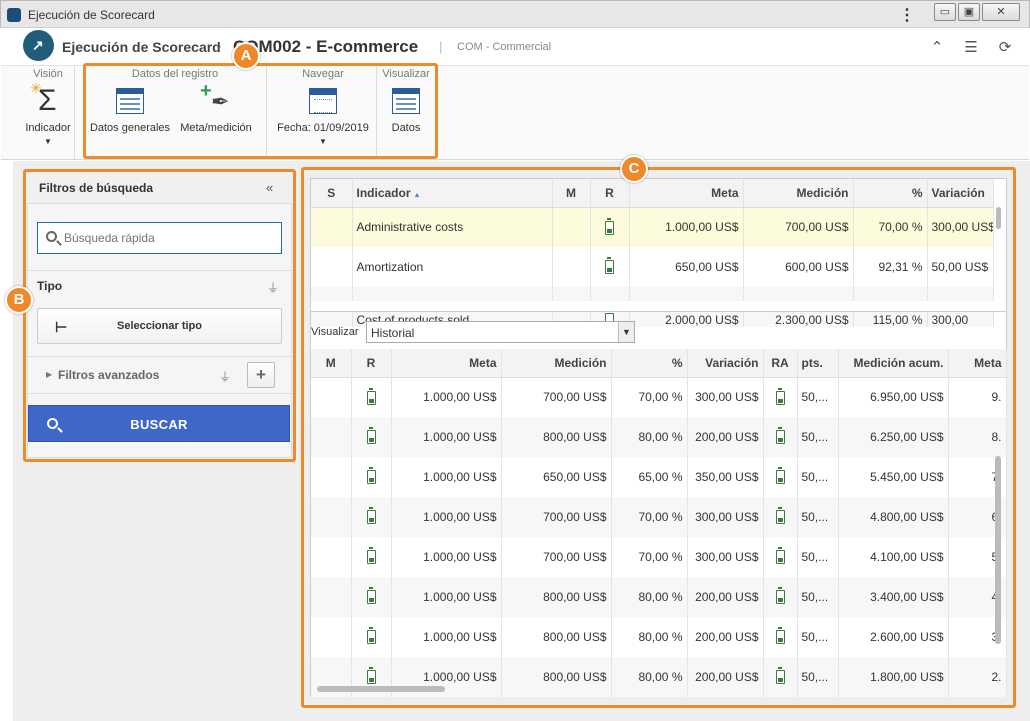 The image size is (1030, 721). Describe the element at coordinates (937, 47) in the screenshot. I see `collapse-up-icon: ⌃` at that location.